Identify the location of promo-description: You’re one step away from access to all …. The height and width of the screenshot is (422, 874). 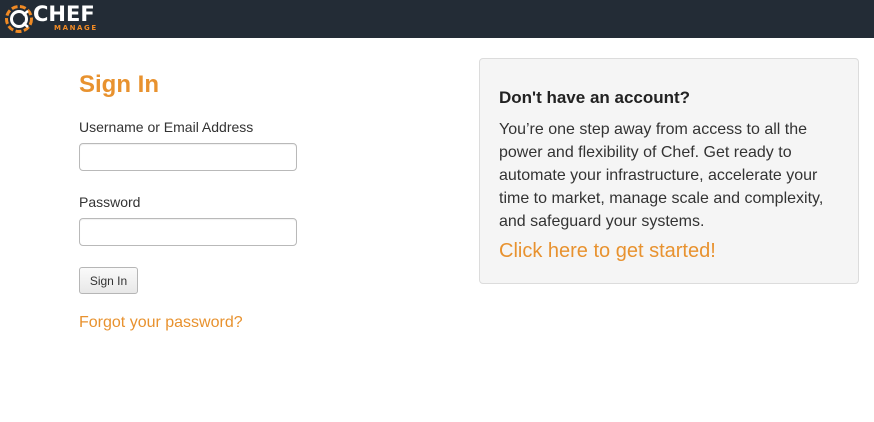
(661, 175).